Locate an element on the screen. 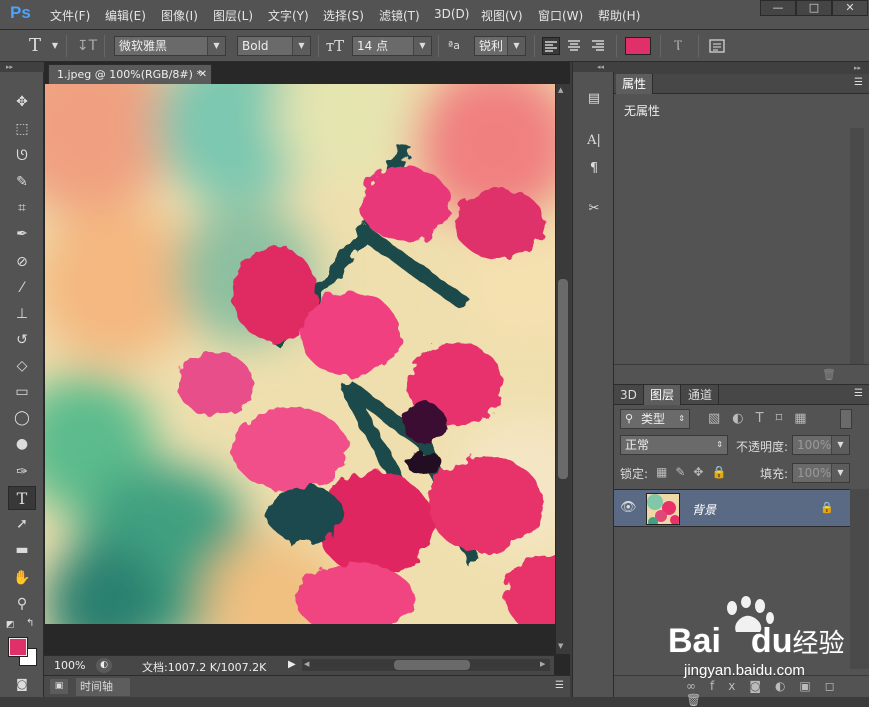 The height and width of the screenshot is (707, 869). type-tool-icon: T is located at coordinates (22, 498).